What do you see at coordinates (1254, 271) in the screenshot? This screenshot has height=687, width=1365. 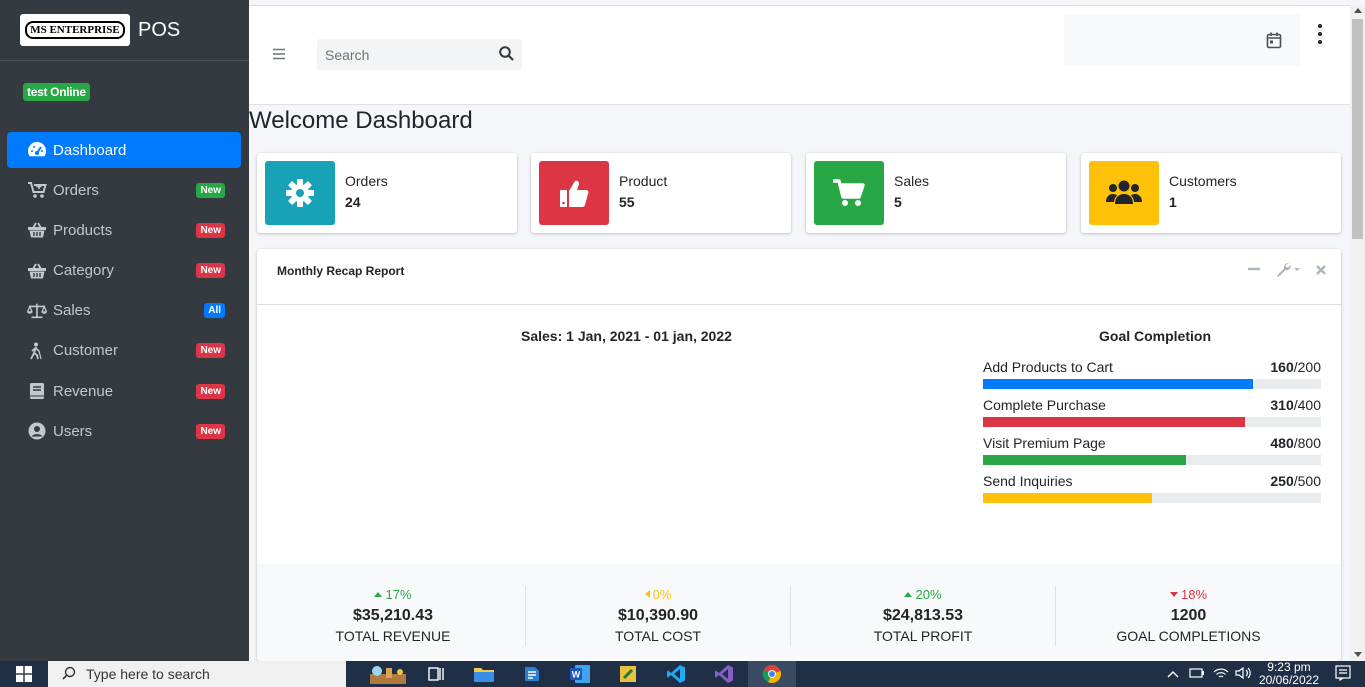 I see `collapse-icon` at bounding box center [1254, 271].